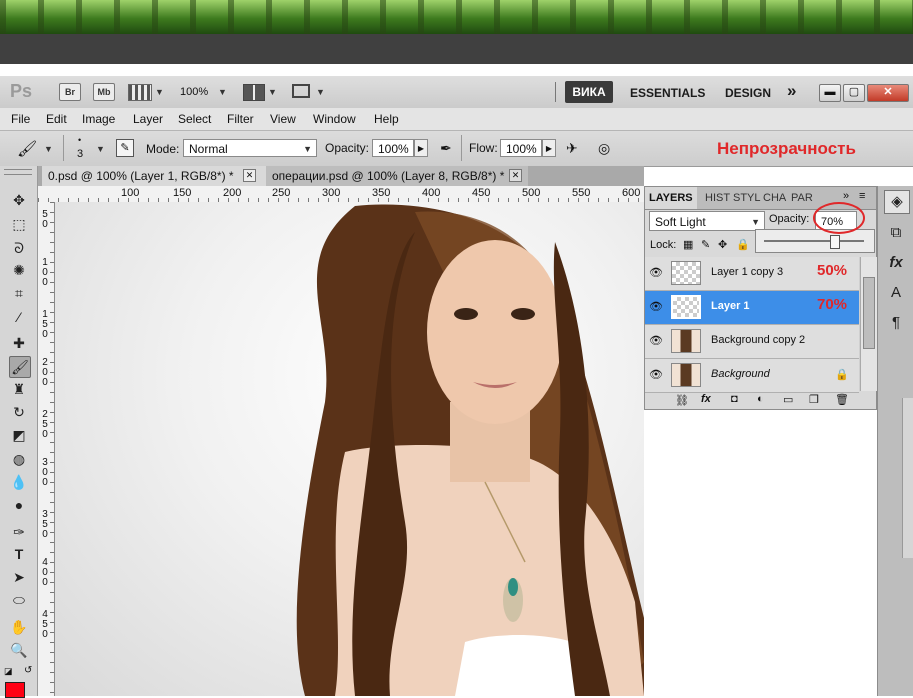 This screenshot has width=913, height=698. What do you see at coordinates (28, 670) in the screenshot?
I see `swap-colors-icon: ↺` at bounding box center [28, 670].